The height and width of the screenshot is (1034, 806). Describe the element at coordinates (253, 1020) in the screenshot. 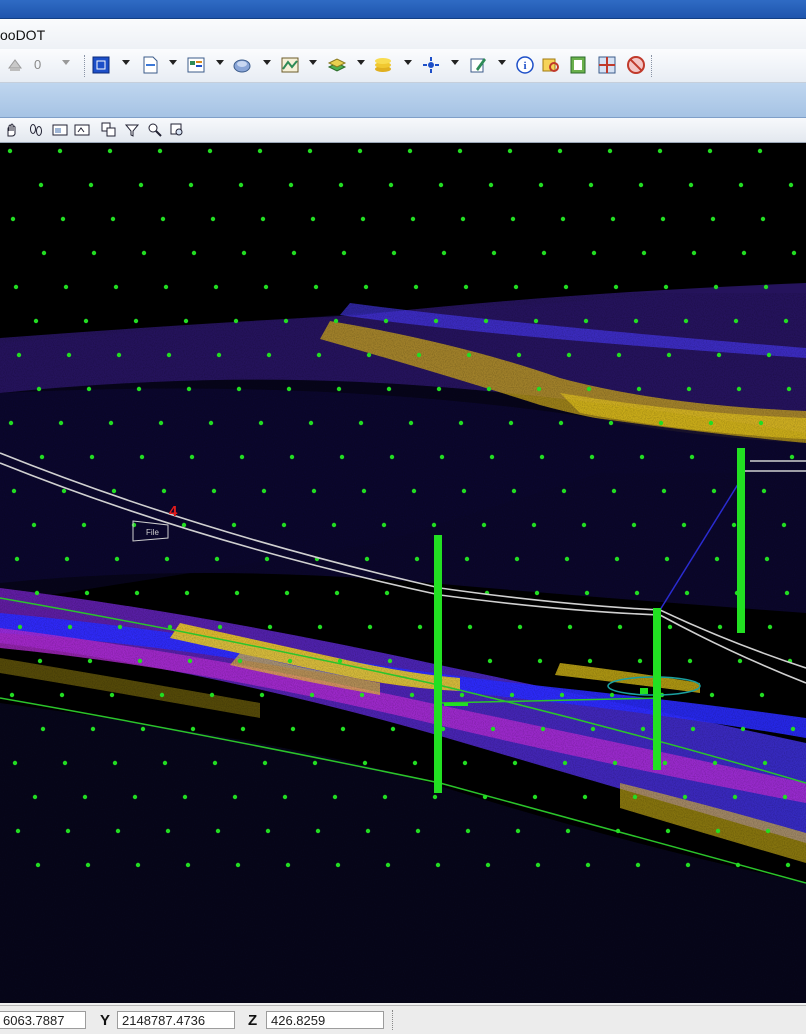

I see `z-coordinate-label: Z` at that location.